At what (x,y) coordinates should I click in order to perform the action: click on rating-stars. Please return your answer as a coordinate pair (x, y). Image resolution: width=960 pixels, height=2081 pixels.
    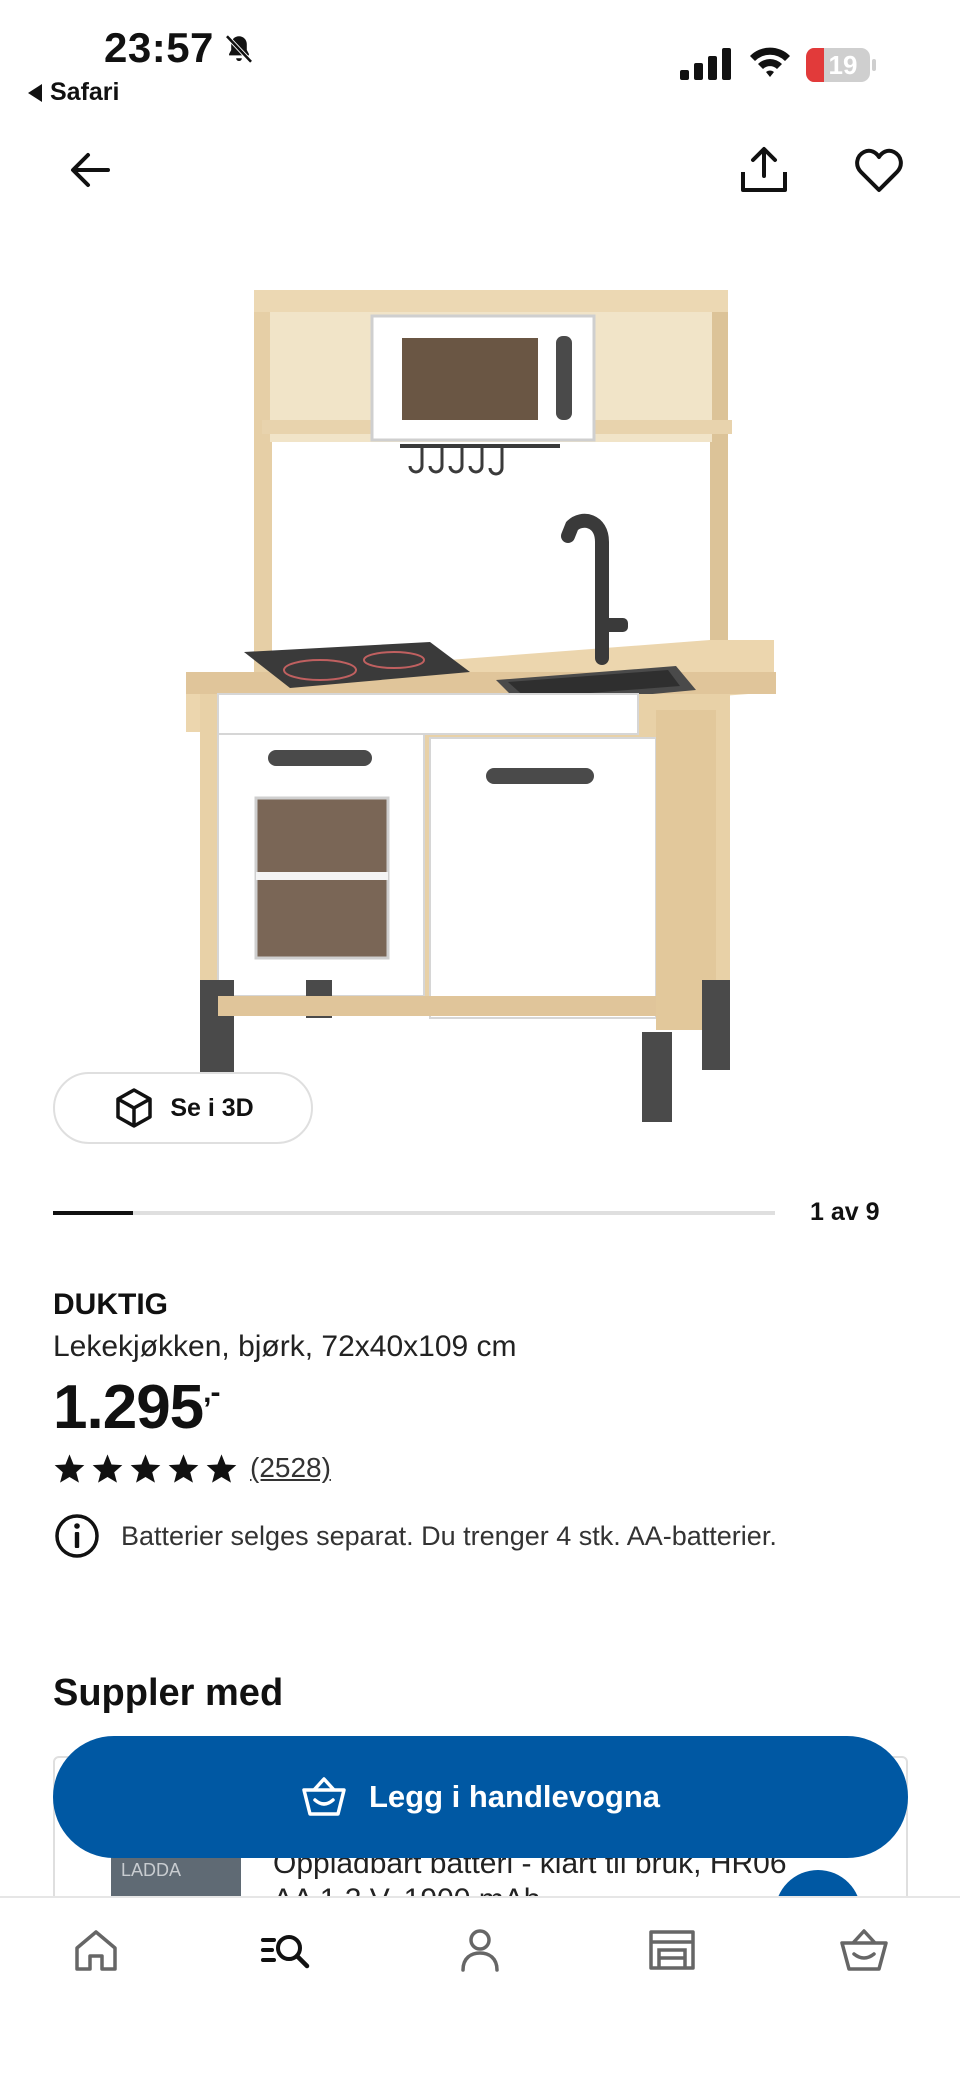
    Looking at the image, I should click on (145, 1468).